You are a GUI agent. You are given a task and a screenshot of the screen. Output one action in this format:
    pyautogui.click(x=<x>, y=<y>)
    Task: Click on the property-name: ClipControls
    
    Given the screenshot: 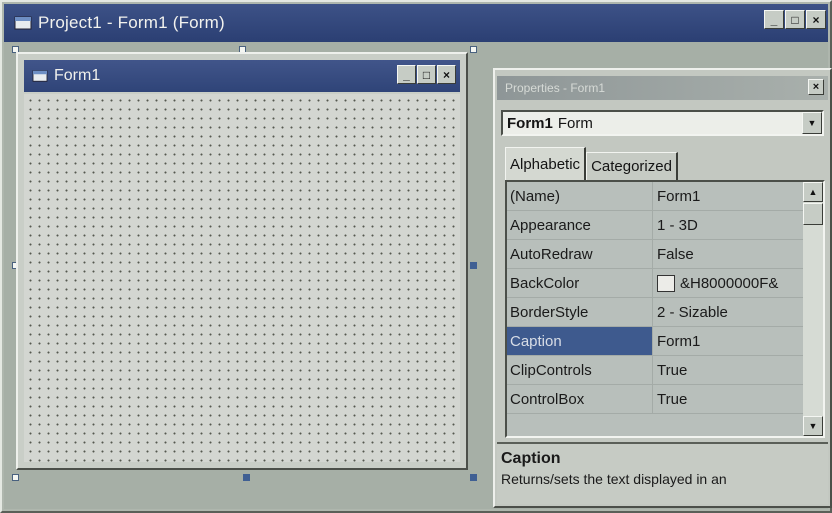 What is the action you would take?
    pyautogui.click(x=580, y=370)
    